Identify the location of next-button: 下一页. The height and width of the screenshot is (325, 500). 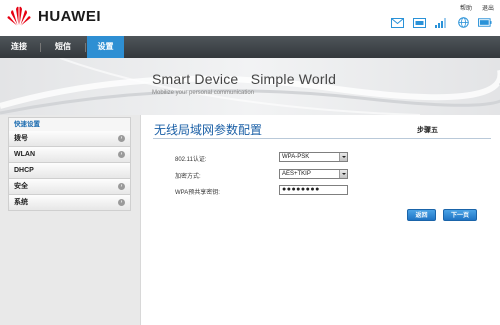
(460, 215).